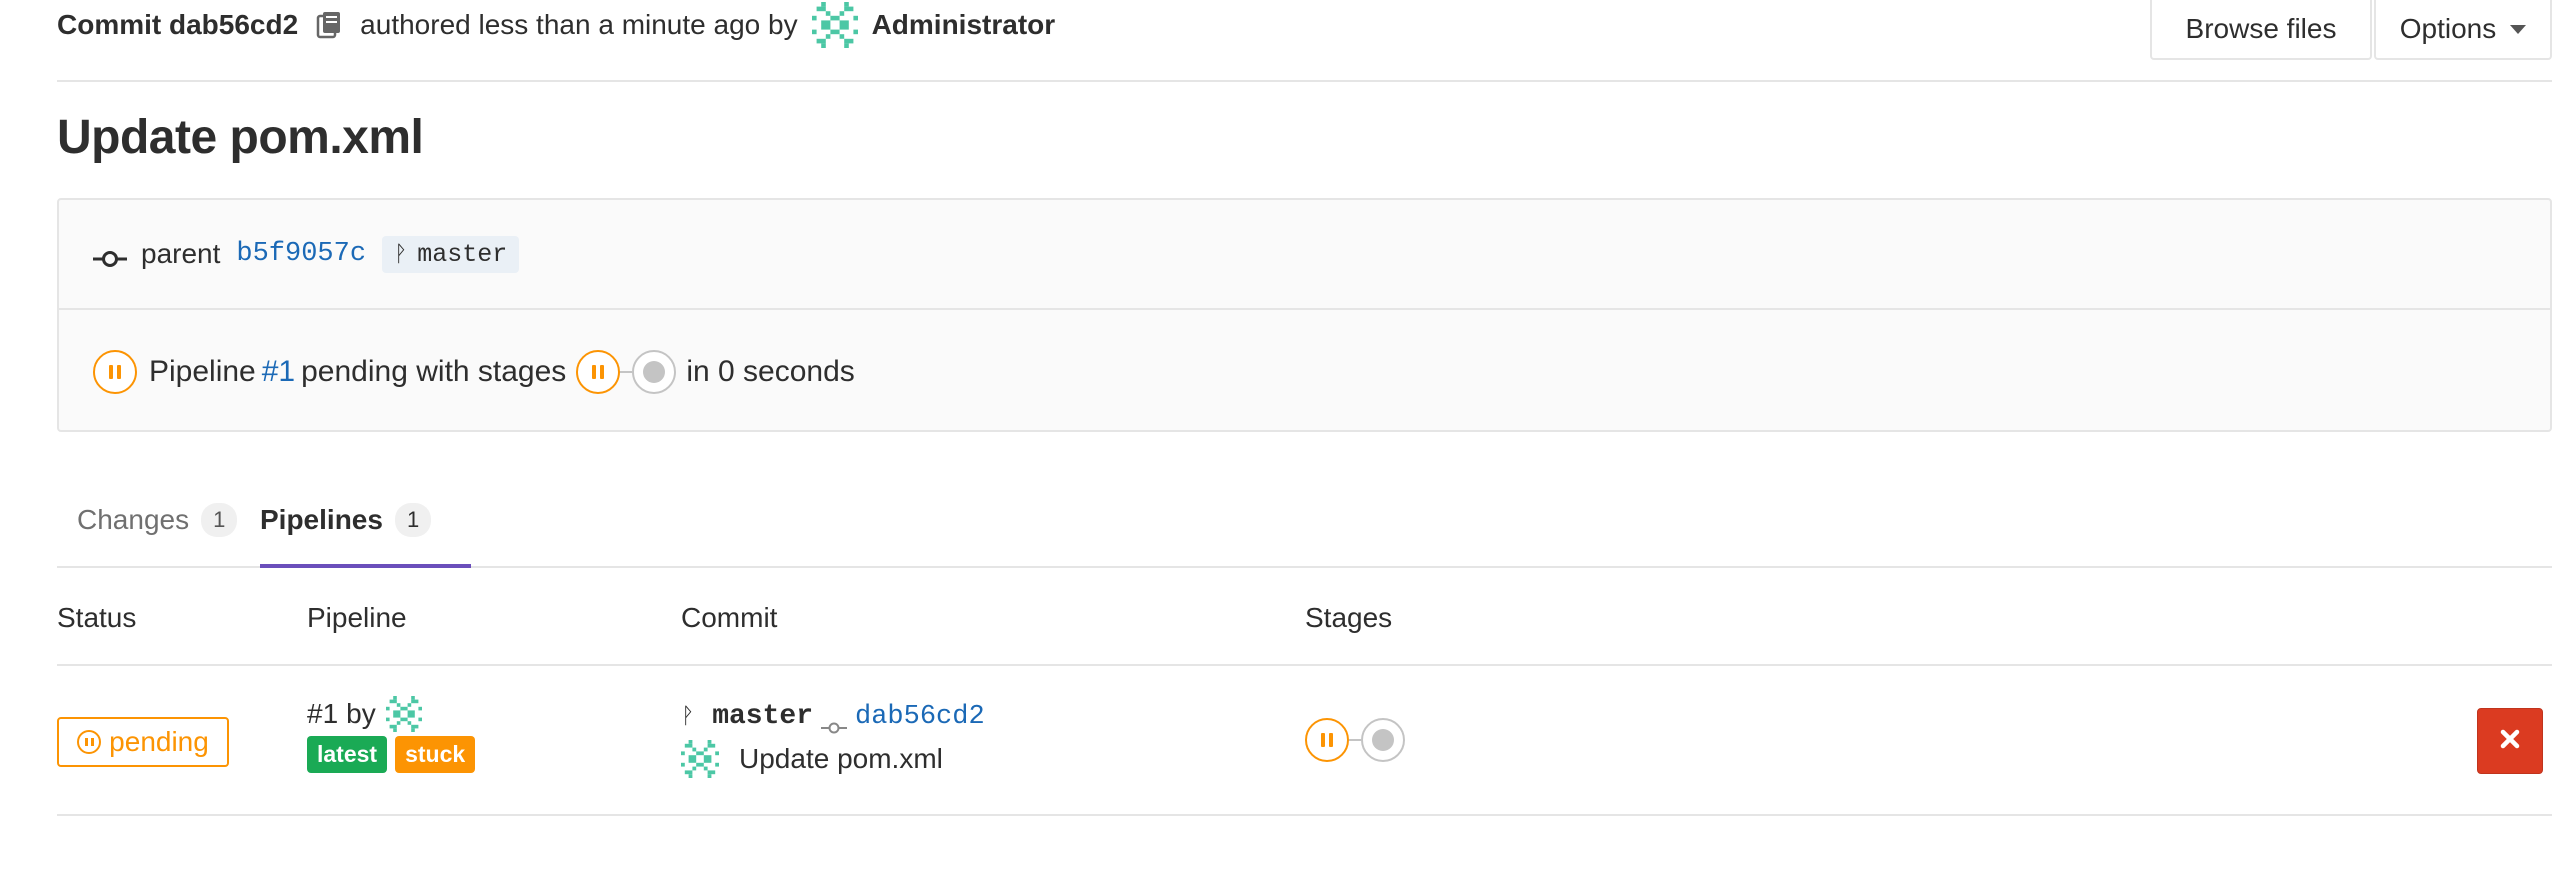 The height and width of the screenshot is (874, 2560). Describe the element at coordinates (462, 254) in the screenshot. I see `branch-name: master` at that location.